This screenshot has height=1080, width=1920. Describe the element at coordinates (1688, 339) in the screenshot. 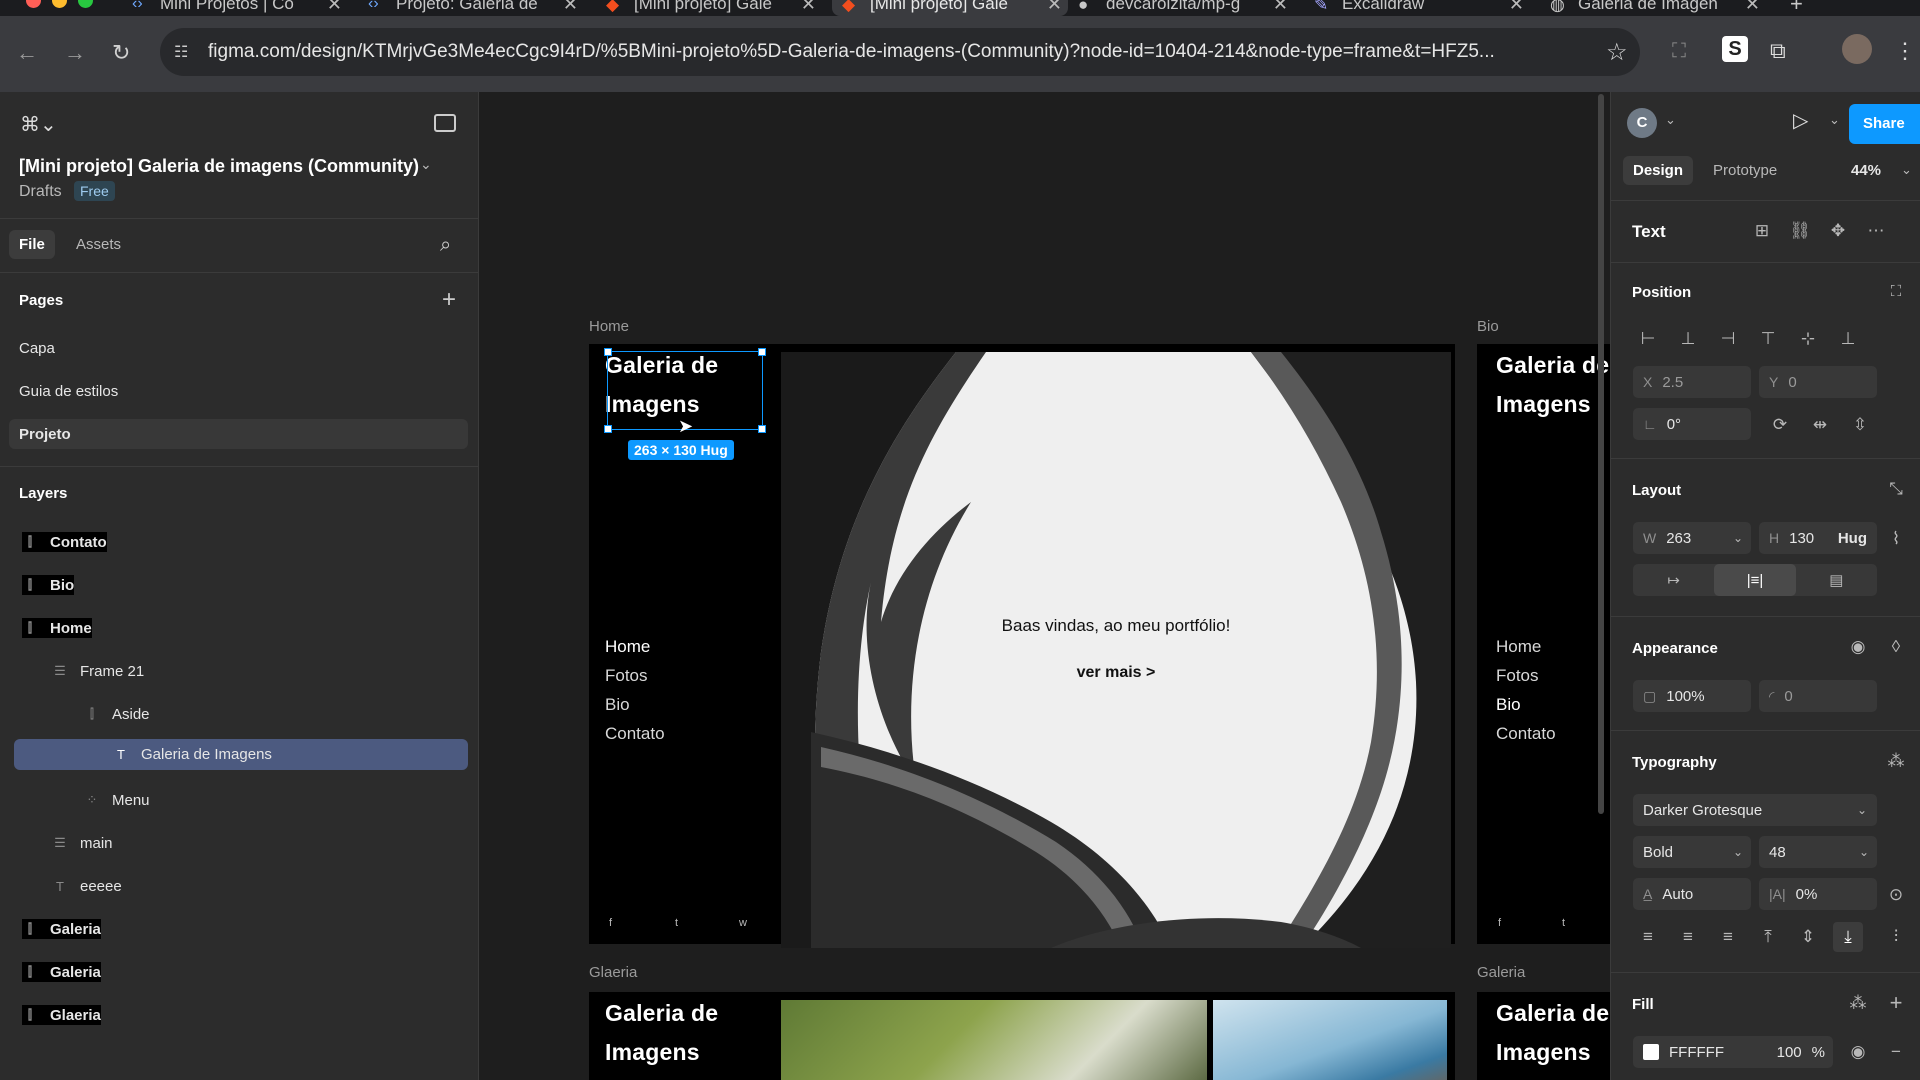

I see `align-center-h-icon: ⊥` at that location.